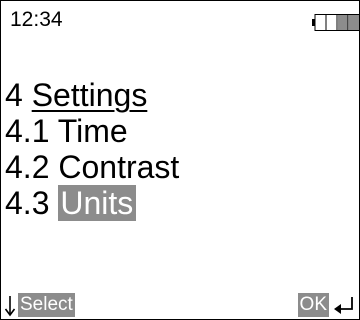 The image size is (360, 320). What do you see at coordinates (343, 305) in the screenshot?
I see `enter-icon` at bounding box center [343, 305].